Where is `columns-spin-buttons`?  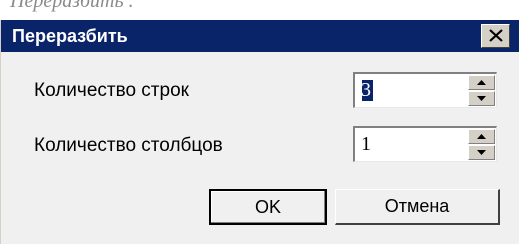 columns-spin-buttons is located at coordinates (481, 144).